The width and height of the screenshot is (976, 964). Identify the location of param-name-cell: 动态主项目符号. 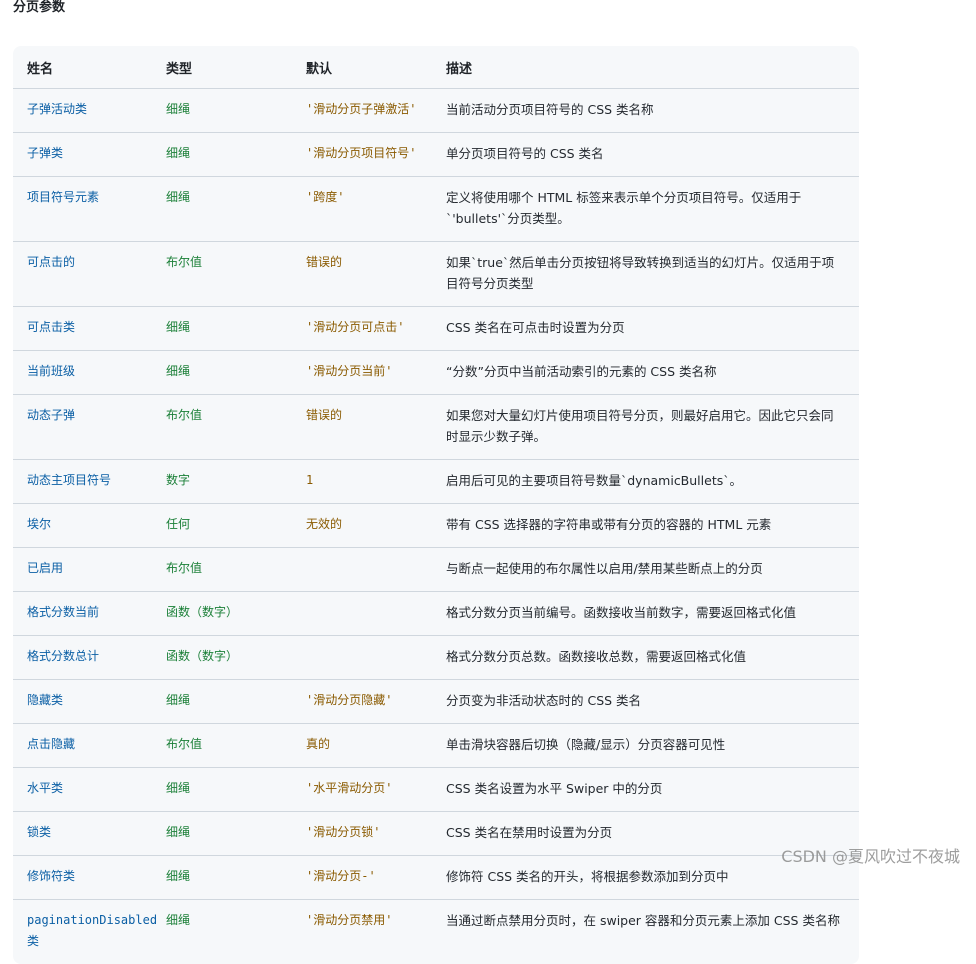
(82, 482).